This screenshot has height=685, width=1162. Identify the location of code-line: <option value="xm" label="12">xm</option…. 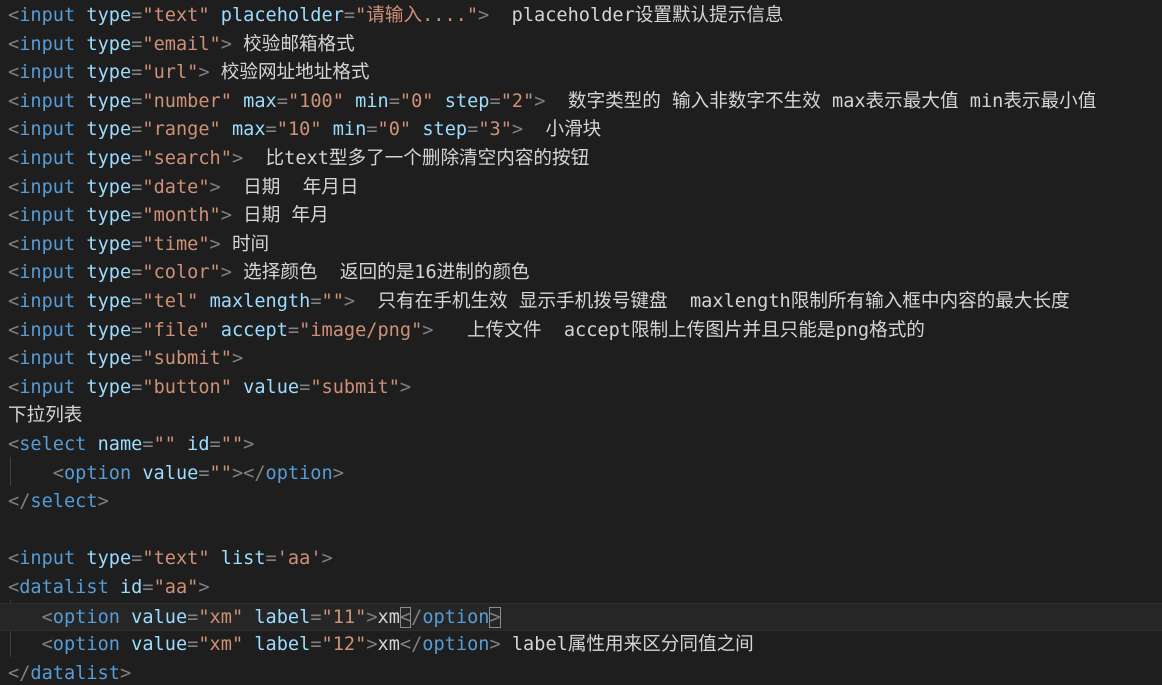
(381, 645).